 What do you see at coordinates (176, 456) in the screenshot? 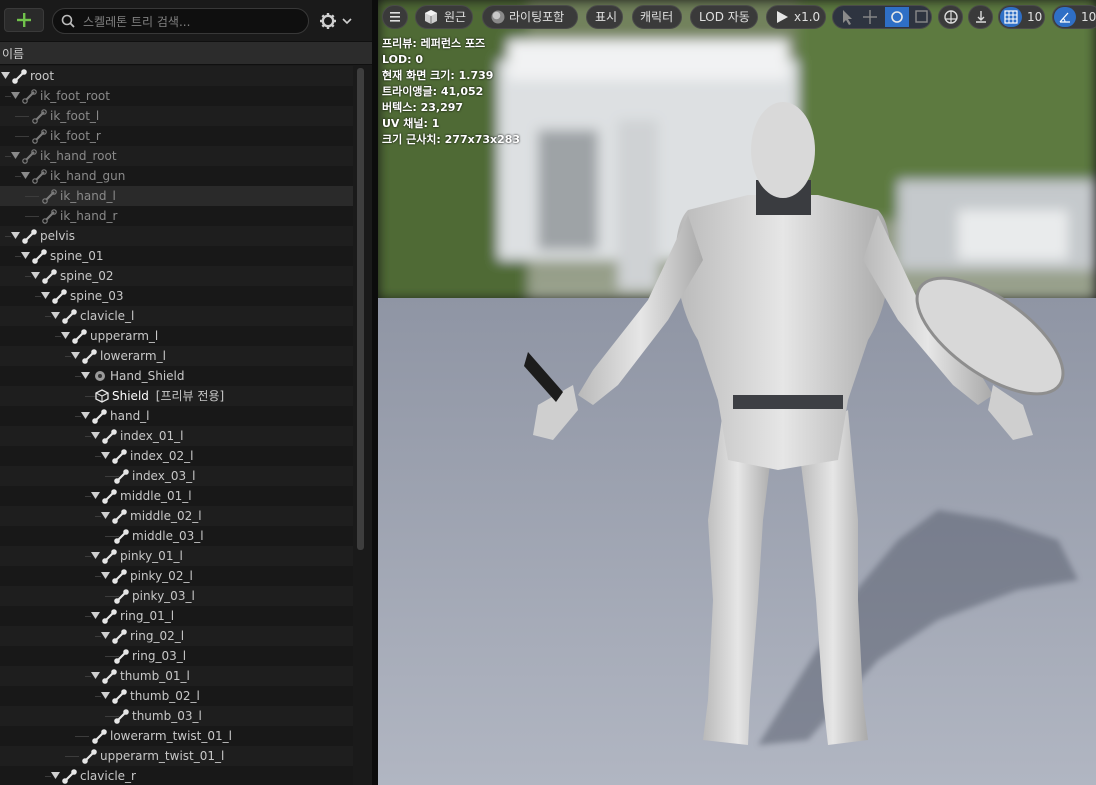
I see `tree-row-index-02-l: index_02_l` at bounding box center [176, 456].